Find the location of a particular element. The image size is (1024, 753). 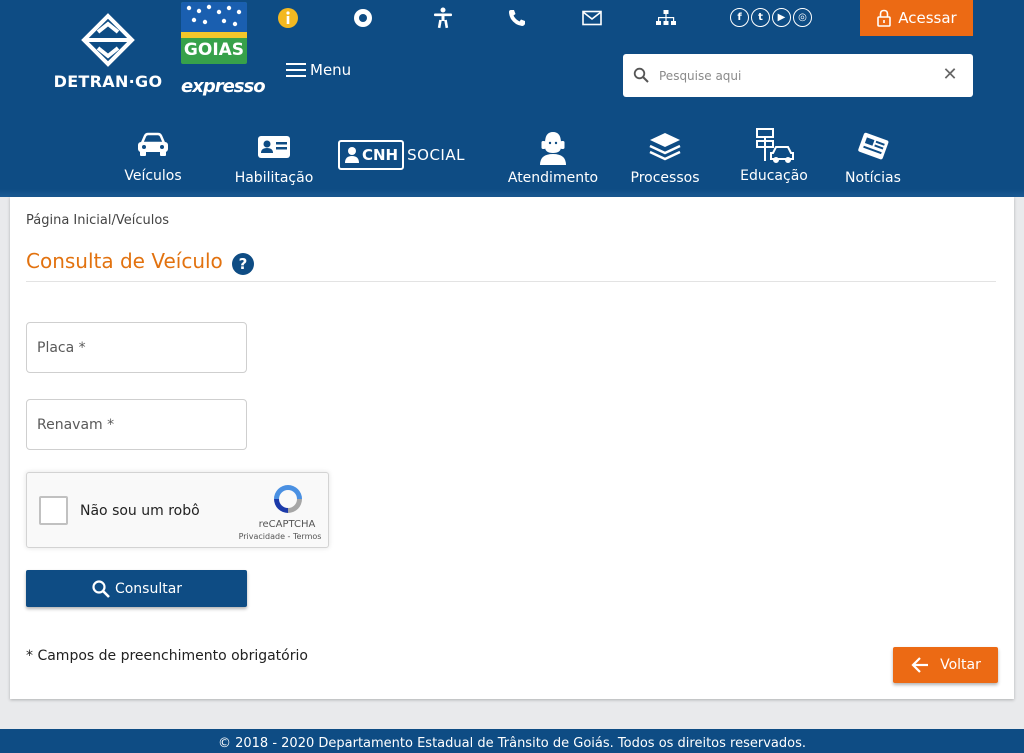

recaptcha-label: Não sou um robô is located at coordinates (140, 511).